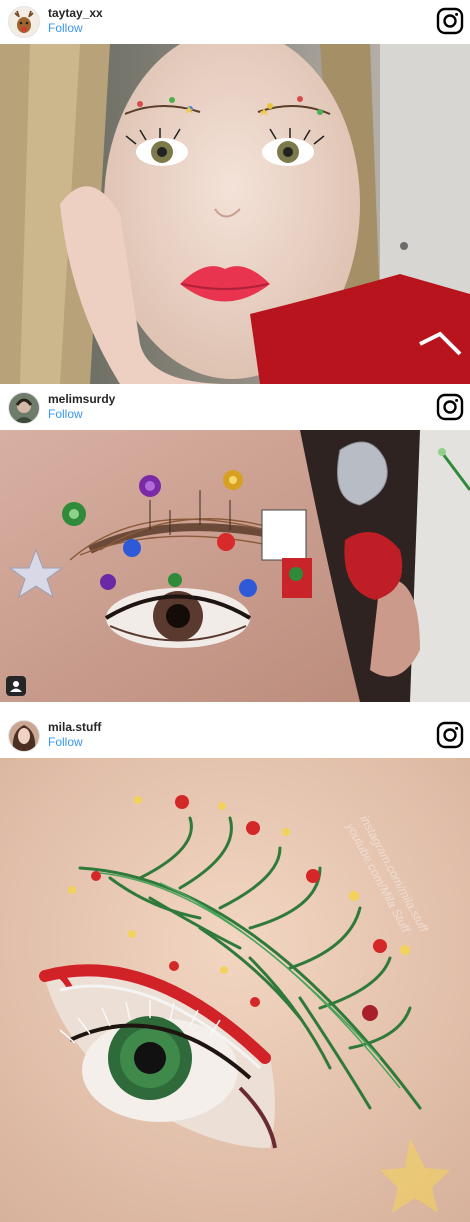 This screenshot has height=1222, width=470. I want to click on post-header: mila.stuff Follow, so click(235, 736).